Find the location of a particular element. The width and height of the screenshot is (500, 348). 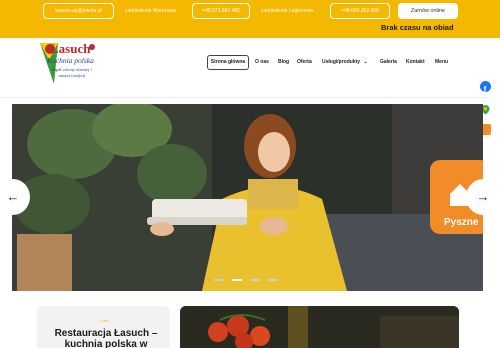

about-title: Restauracja Łasuch – kuchnia polska w is located at coordinates (106, 338).